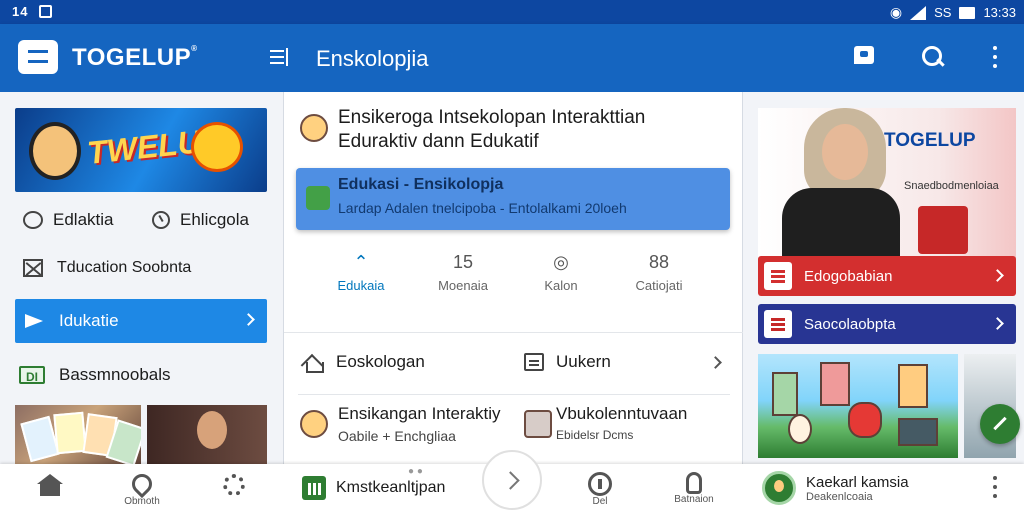 The image size is (1024, 512). What do you see at coordinates (318, 198) in the screenshot?
I see `chat-icon` at bounding box center [318, 198].